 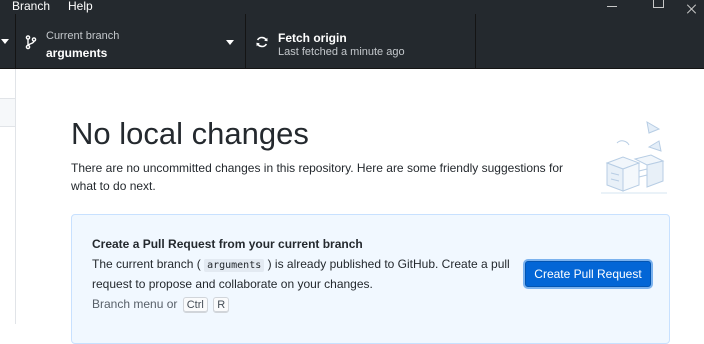 I want to click on minimize-button, so click(x=613, y=7).